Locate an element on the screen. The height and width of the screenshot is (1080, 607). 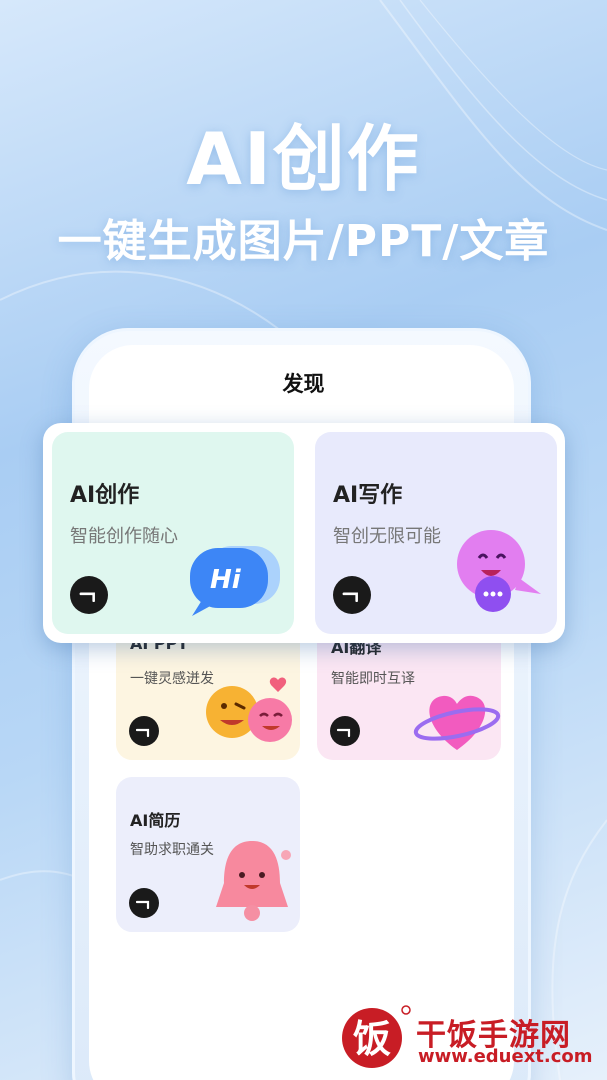
card-subtitle: 智创无限可能 is located at coordinates (387, 536).